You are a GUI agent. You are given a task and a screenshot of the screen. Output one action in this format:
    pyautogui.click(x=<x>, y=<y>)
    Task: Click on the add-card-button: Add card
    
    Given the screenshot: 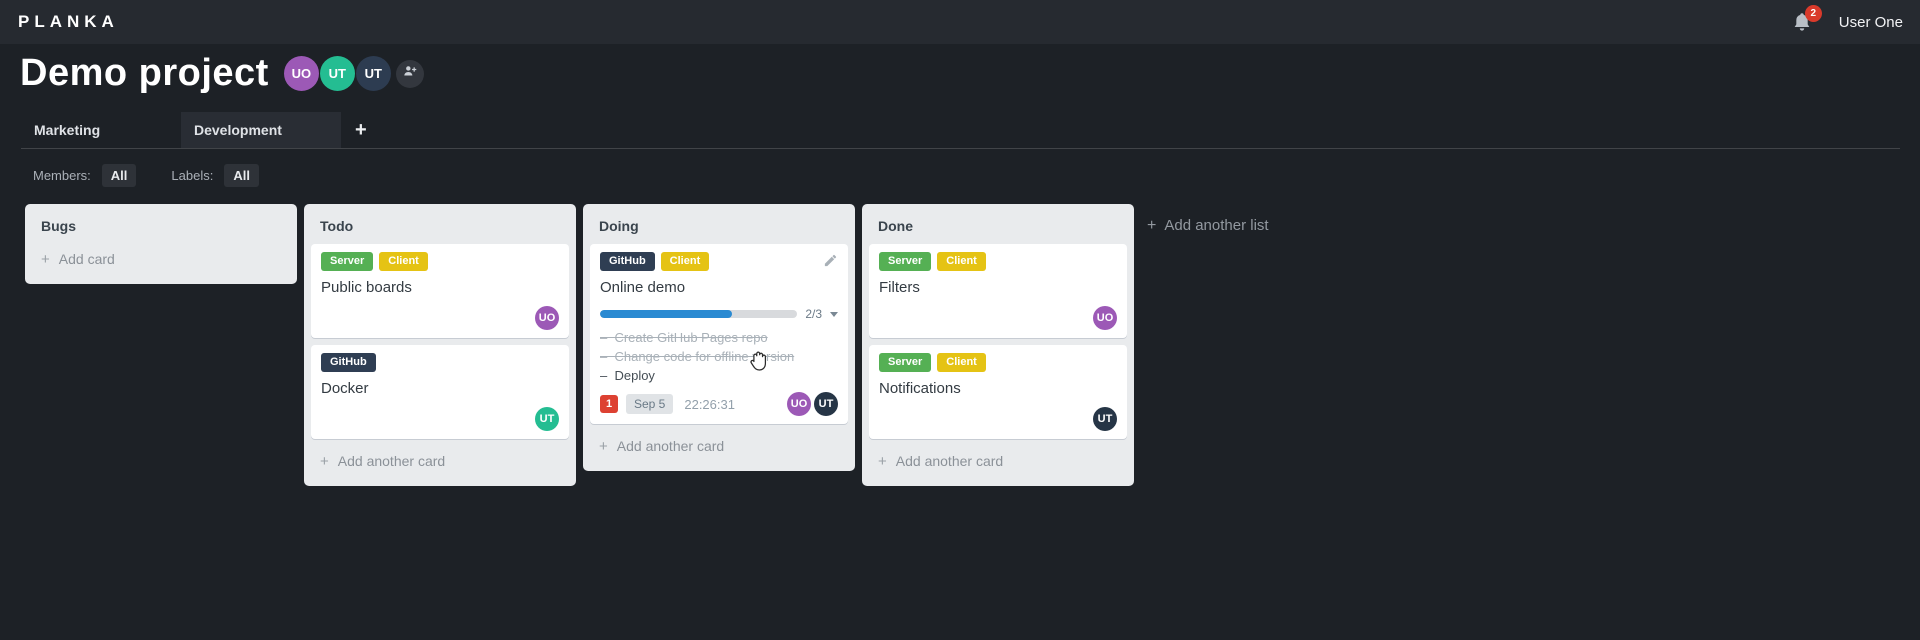 What is the action you would take?
    pyautogui.click(x=161, y=260)
    